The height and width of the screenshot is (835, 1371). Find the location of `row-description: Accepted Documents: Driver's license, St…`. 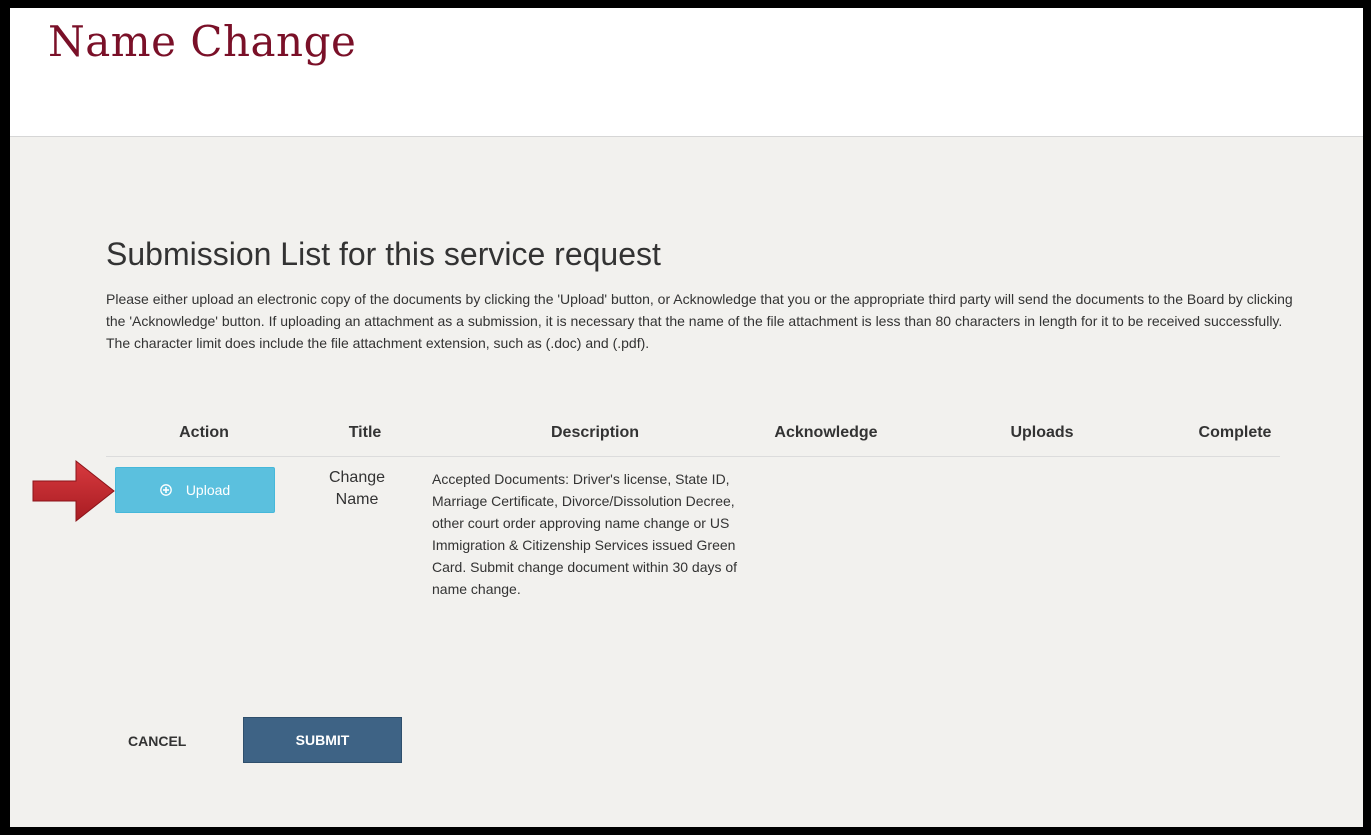

row-description: Accepted Documents: Driver's license, St… is located at coordinates (585, 534).